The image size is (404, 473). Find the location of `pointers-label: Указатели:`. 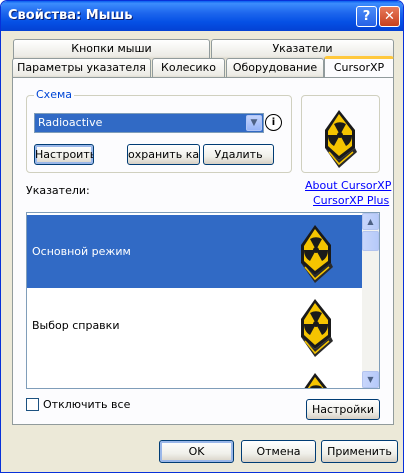

pointers-label: Указатели: is located at coordinates (58, 190).